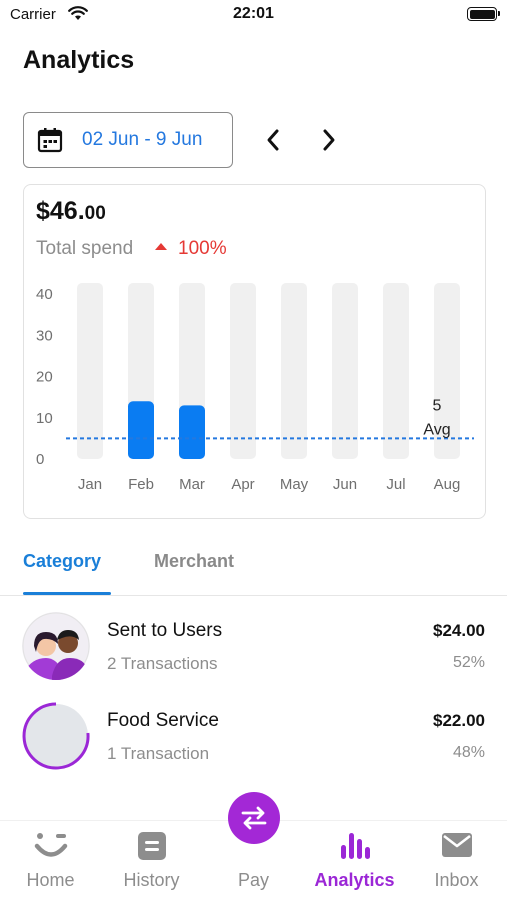  I want to click on trend-percent: 100%, so click(202, 248).